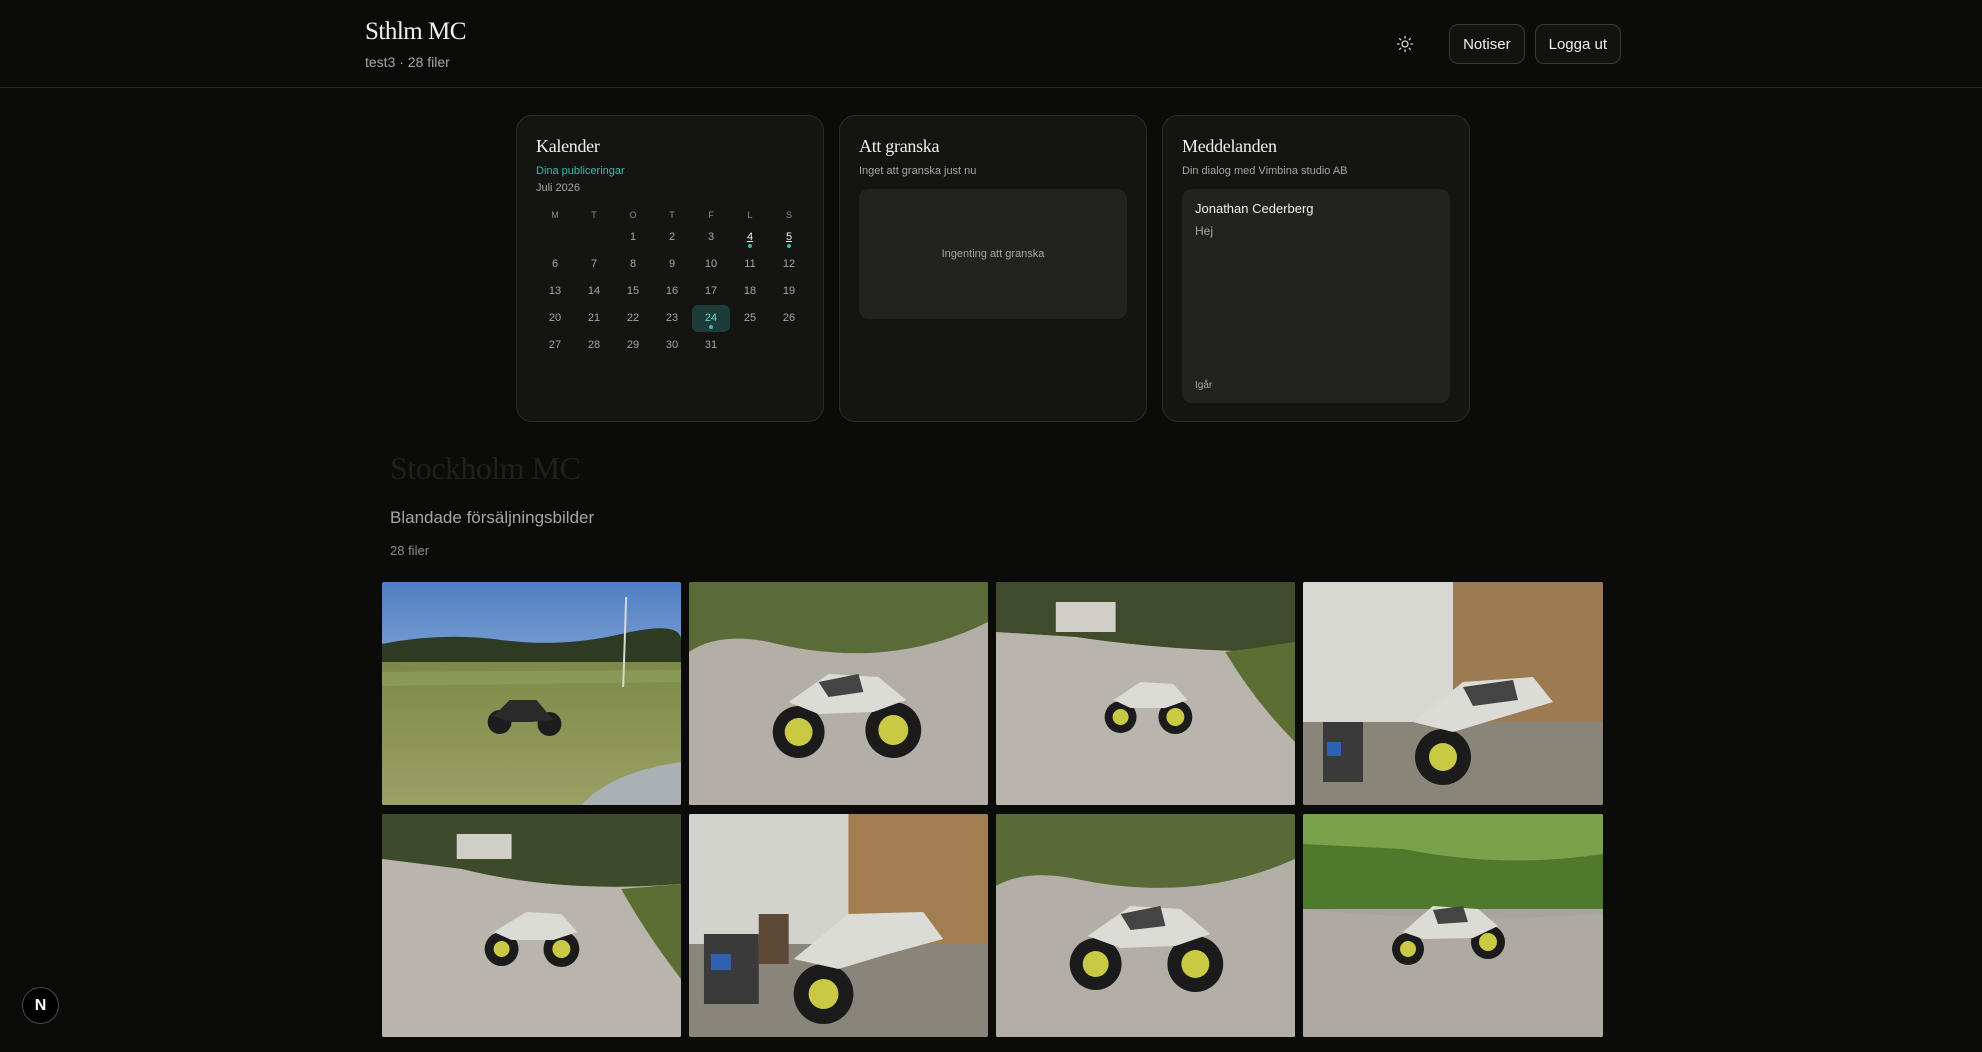  Describe the element at coordinates (1254, 208) in the screenshot. I see `message-sender: Jonathan Cederberg` at that location.